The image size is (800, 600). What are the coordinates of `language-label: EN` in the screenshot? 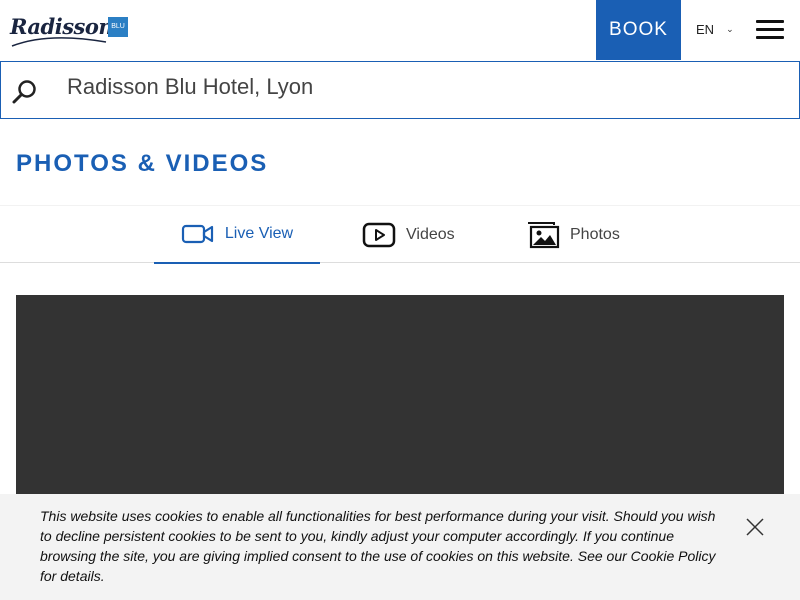 It's located at (705, 29).